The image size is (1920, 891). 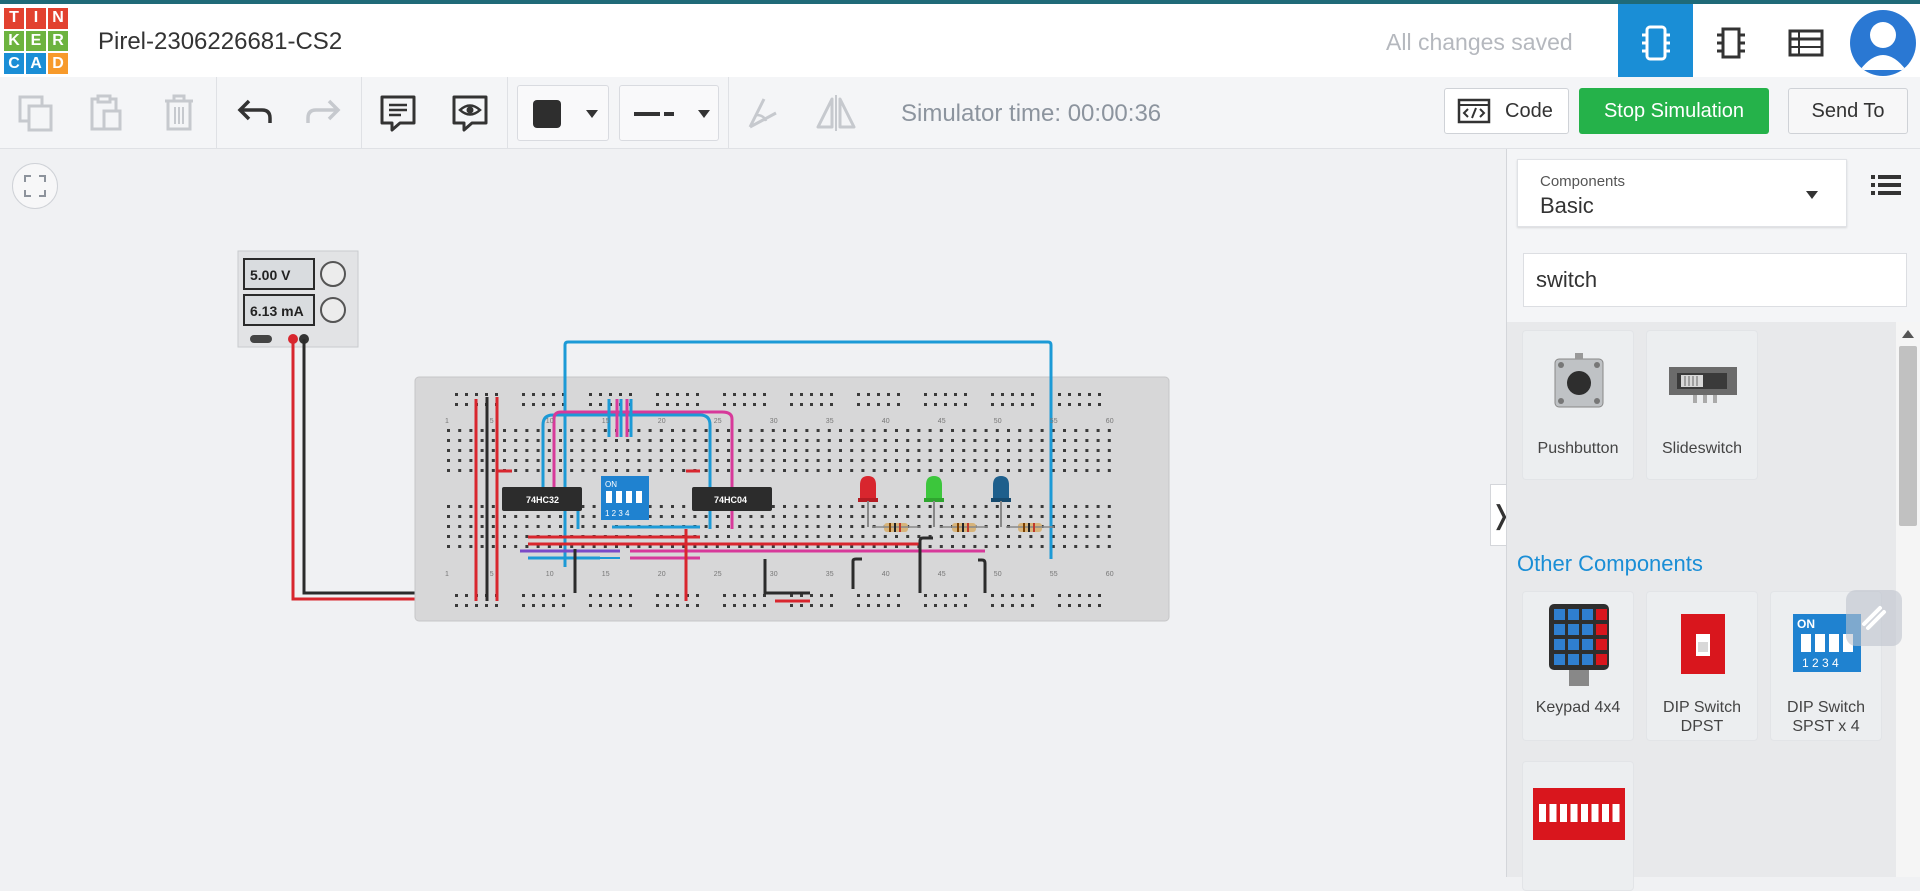 What do you see at coordinates (333, 310) in the screenshot?
I see `psu-current-knob` at bounding box center [333, 310].